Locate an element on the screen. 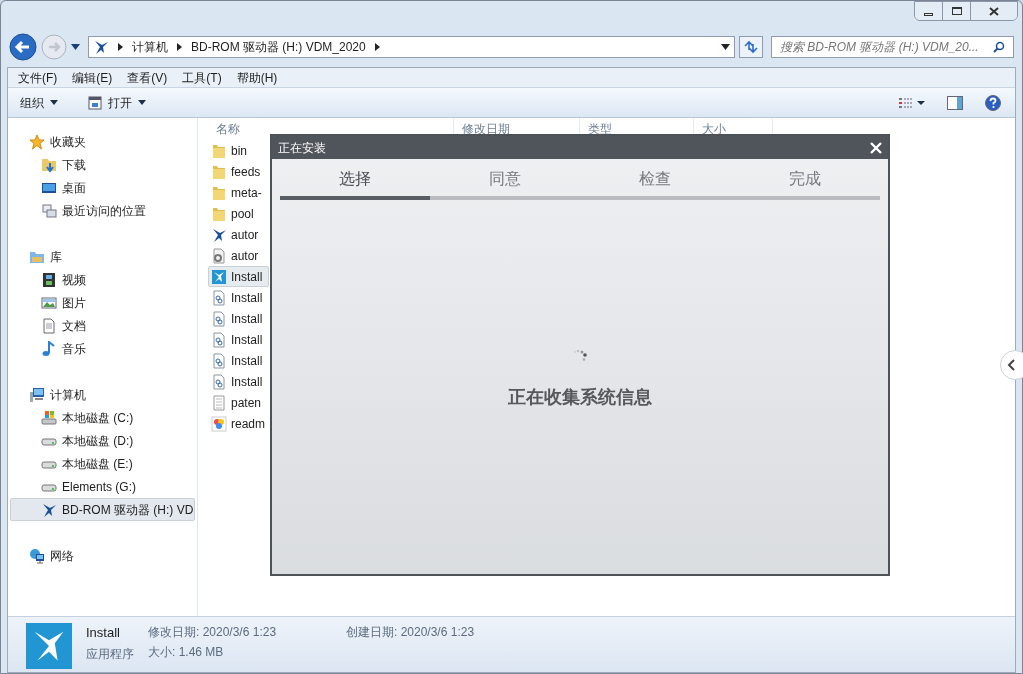  column-header: 名称 is located at coordinates (233, 129).